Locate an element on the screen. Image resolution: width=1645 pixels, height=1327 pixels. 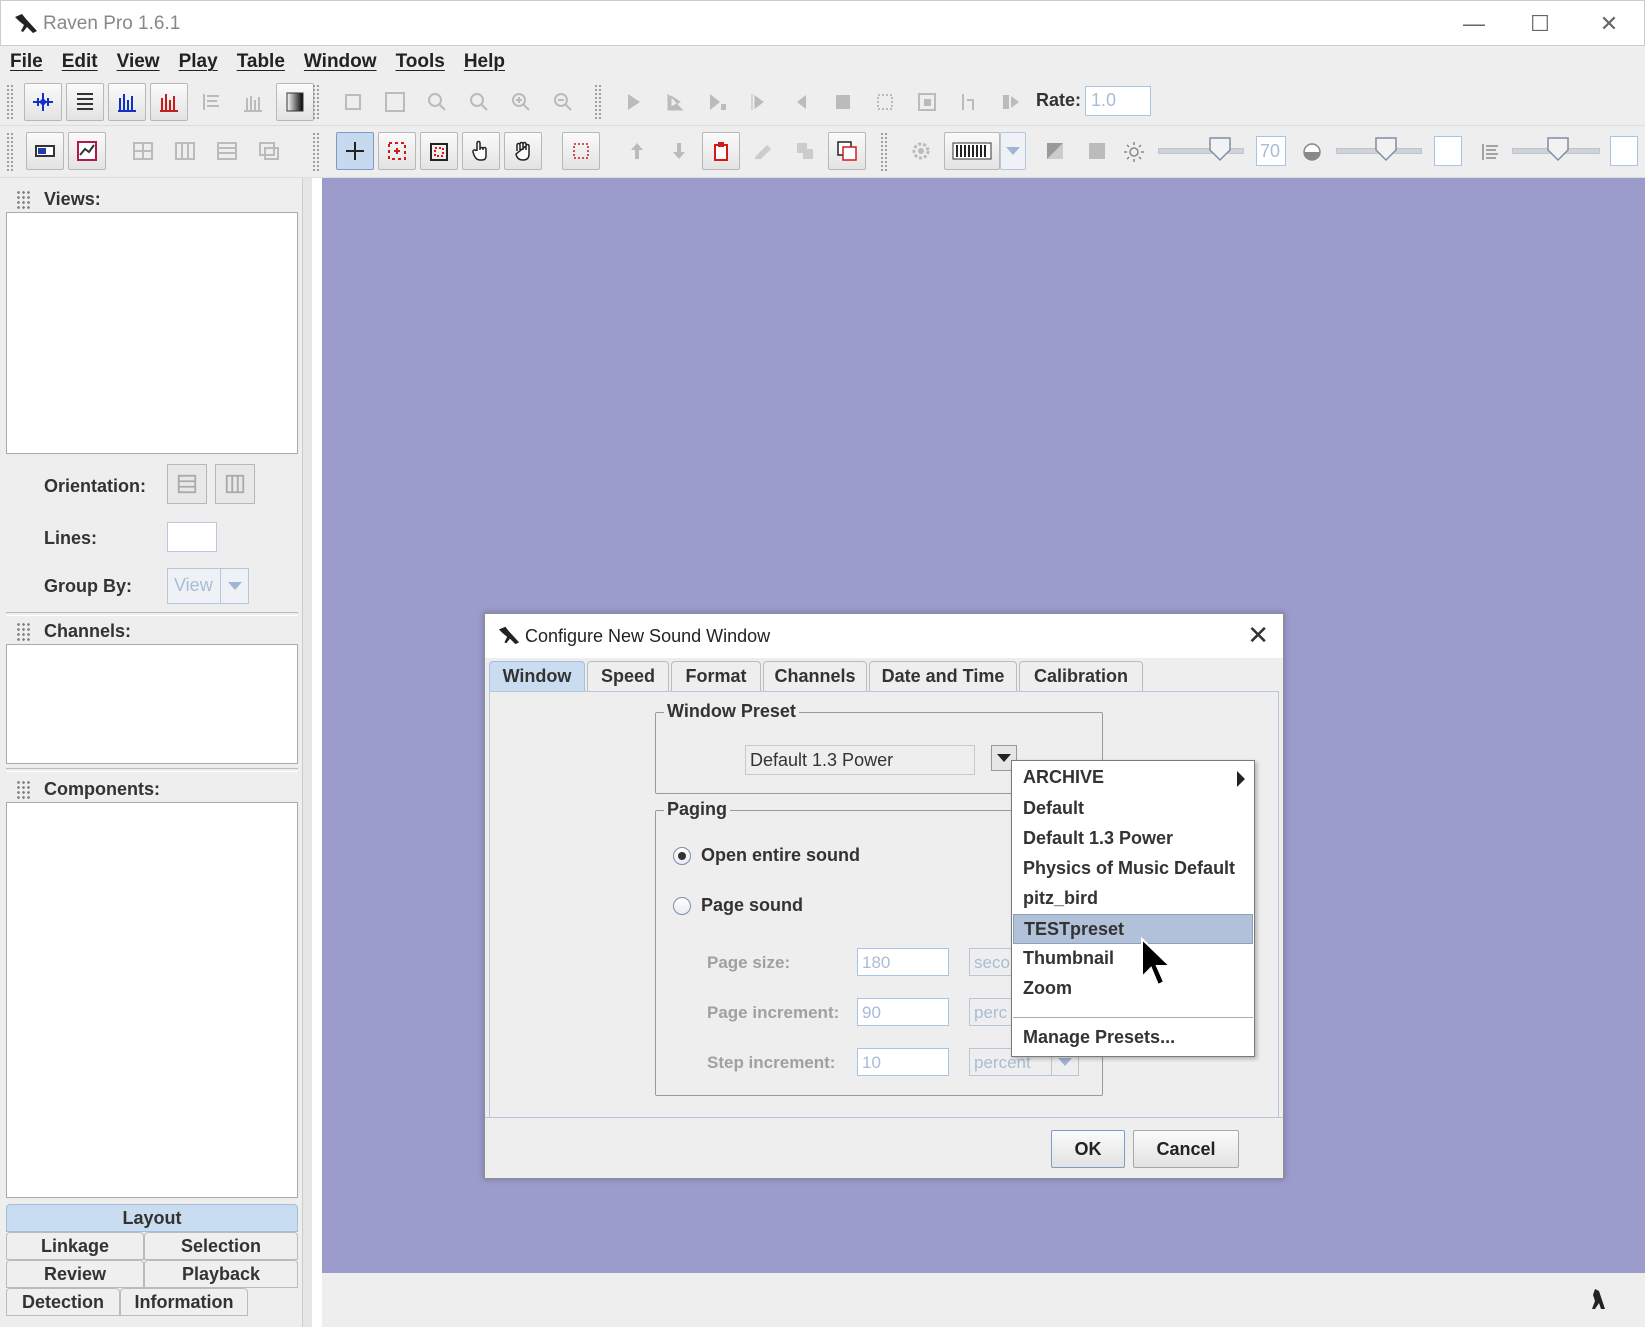
menu-window: Window is located at coordinates (340, 62).